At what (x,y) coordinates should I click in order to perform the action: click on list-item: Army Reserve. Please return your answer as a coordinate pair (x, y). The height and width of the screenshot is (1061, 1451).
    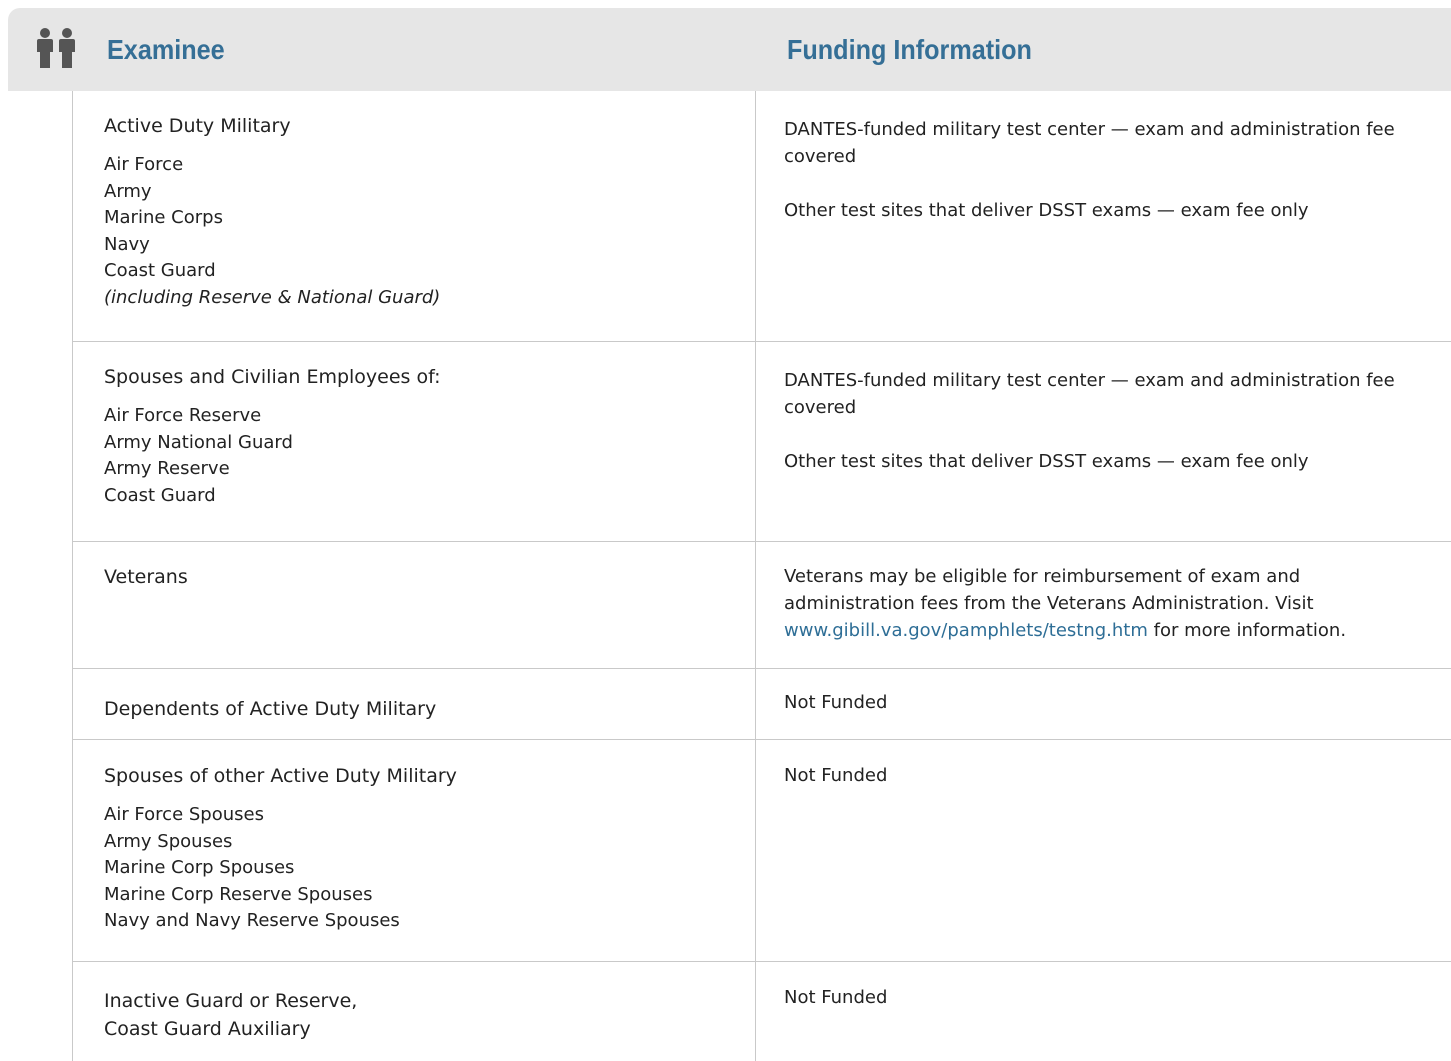
    Looking at the image, I should click on (167, 468).